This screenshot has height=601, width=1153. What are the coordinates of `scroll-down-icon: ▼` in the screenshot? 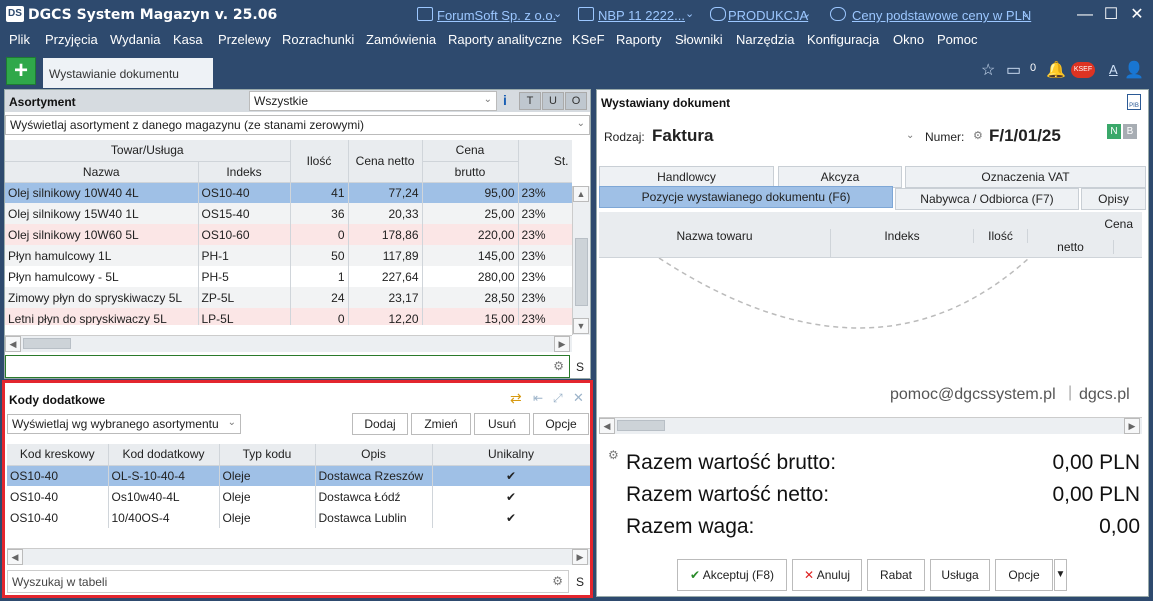 It's located at (581, 326).